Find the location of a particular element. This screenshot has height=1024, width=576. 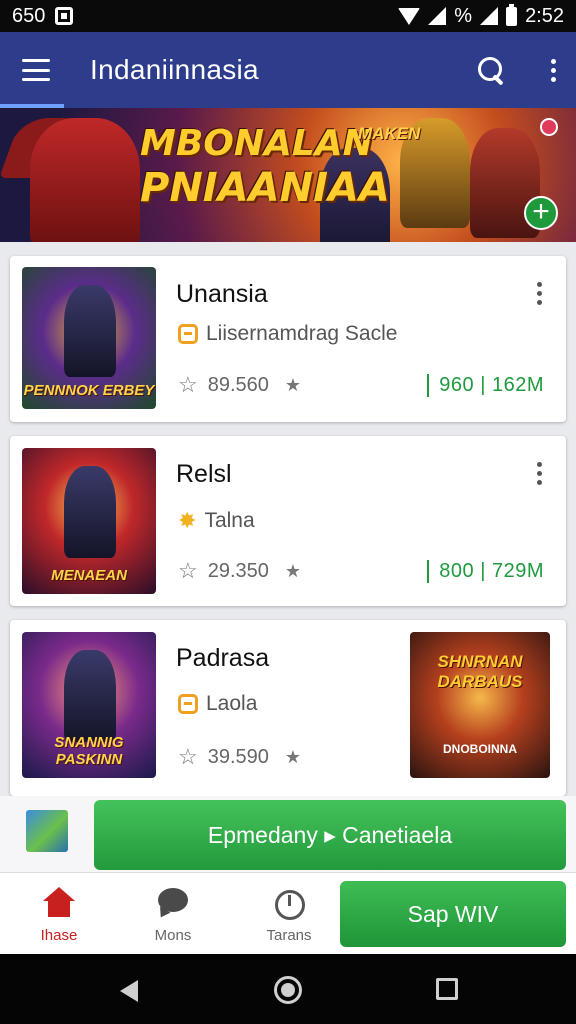

sap-win-button: Sap WIV is located at coordinates (453, 914).